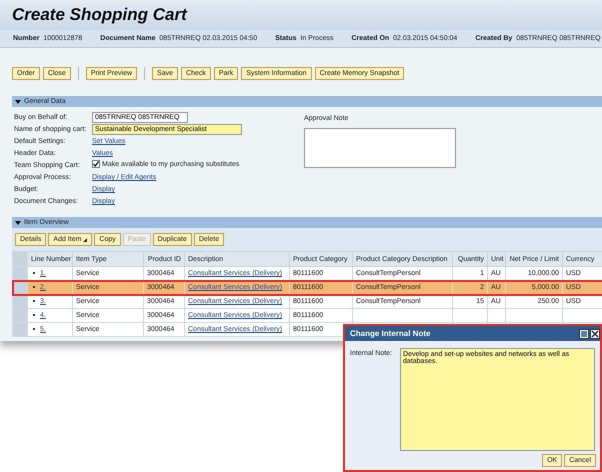  Describe the element at coordinates (18, 102) in the screenshot. I see `caret-icon` at that location.